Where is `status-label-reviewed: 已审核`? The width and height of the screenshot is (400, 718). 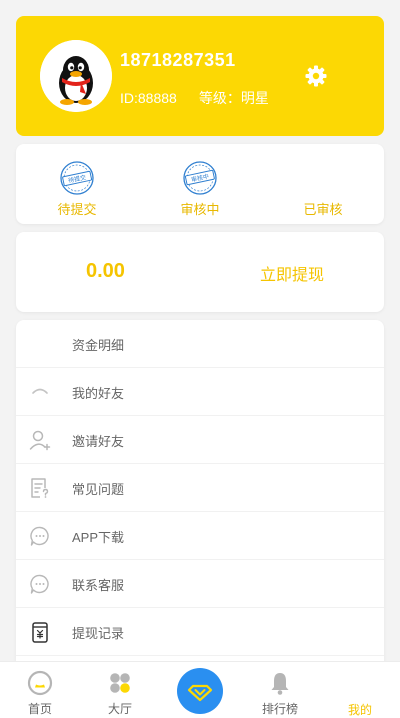
status-label-reviewed: 已审核 is located at coordinates (323, 209).